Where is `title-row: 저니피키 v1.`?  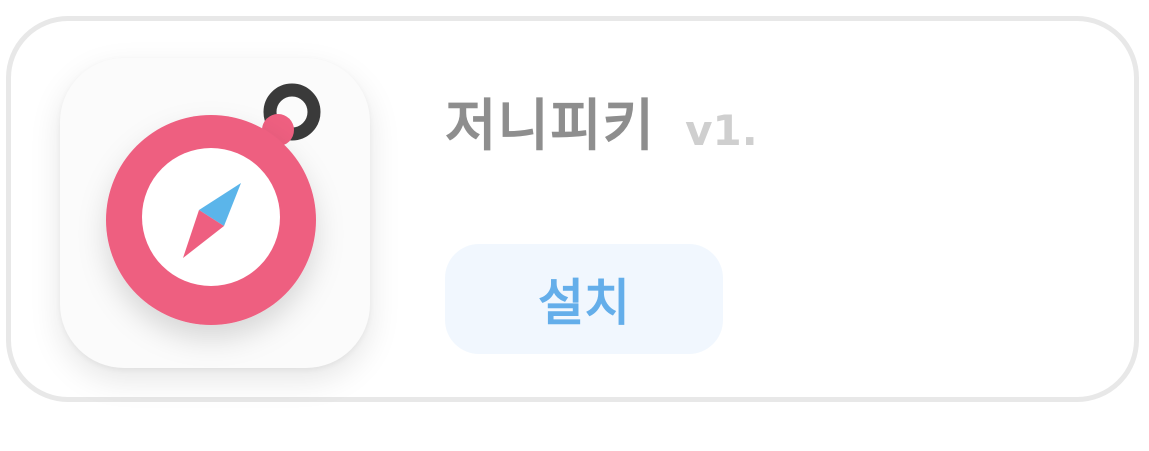 title-row: 저니피키 v1. is located at coordinates (601, 127).